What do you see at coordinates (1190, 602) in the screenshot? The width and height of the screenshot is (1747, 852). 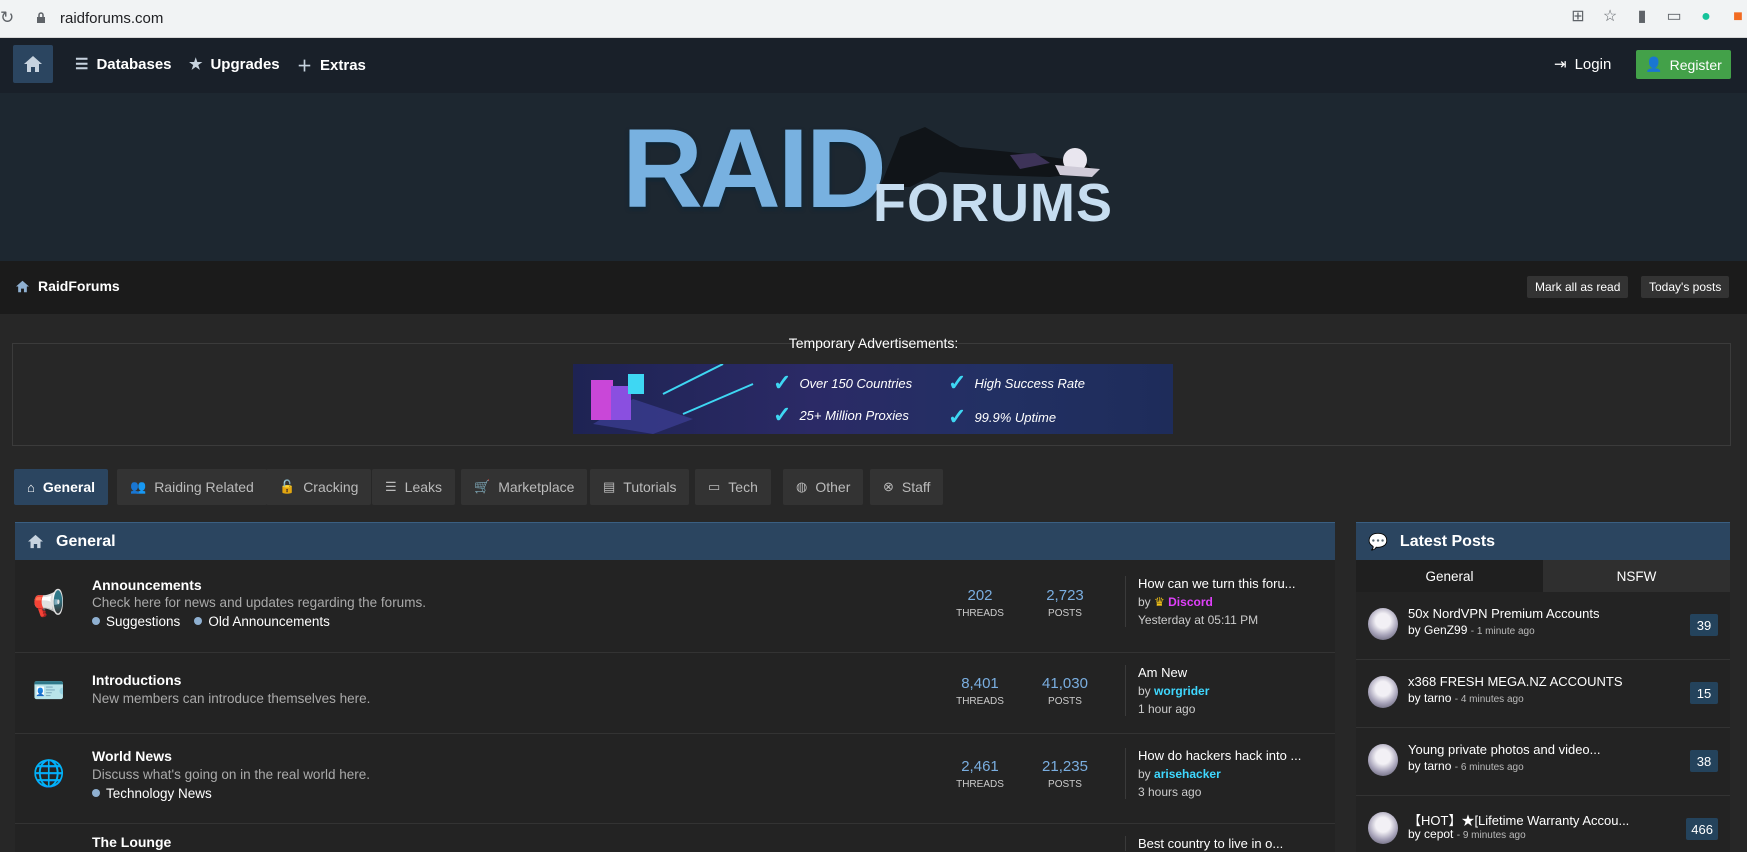 I see `last-post-user: Discord` at bounding box center [1190, 602].